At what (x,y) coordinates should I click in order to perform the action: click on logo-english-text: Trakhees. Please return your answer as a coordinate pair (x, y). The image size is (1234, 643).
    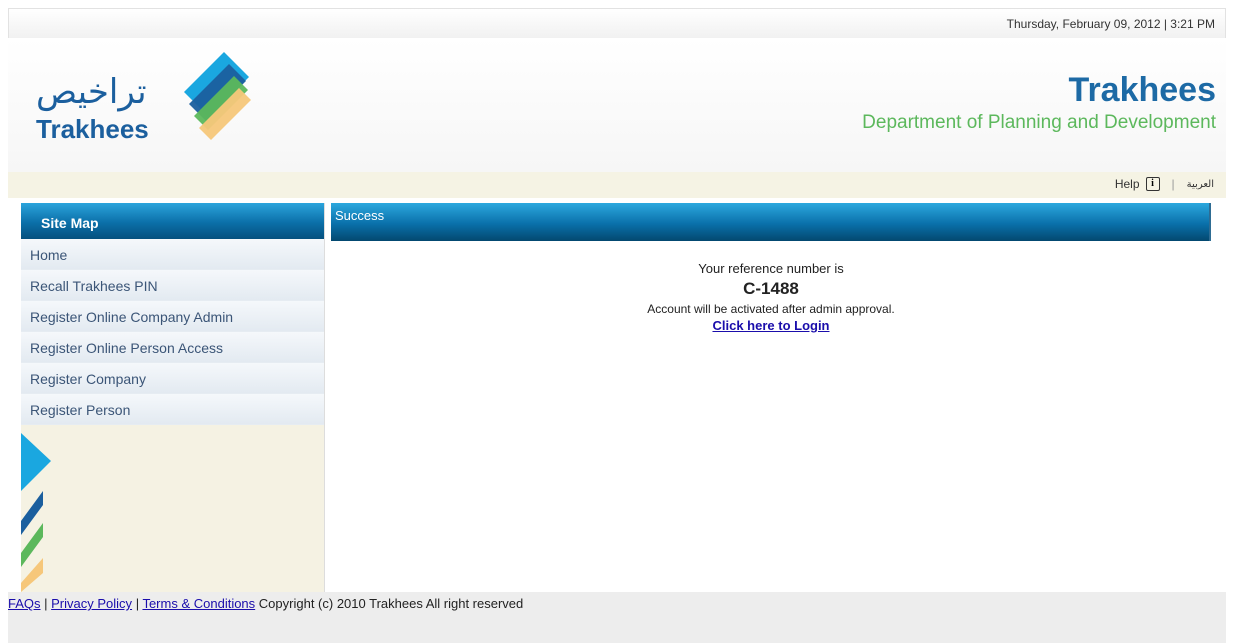
    Looking at the image, I should click on (92, 129).